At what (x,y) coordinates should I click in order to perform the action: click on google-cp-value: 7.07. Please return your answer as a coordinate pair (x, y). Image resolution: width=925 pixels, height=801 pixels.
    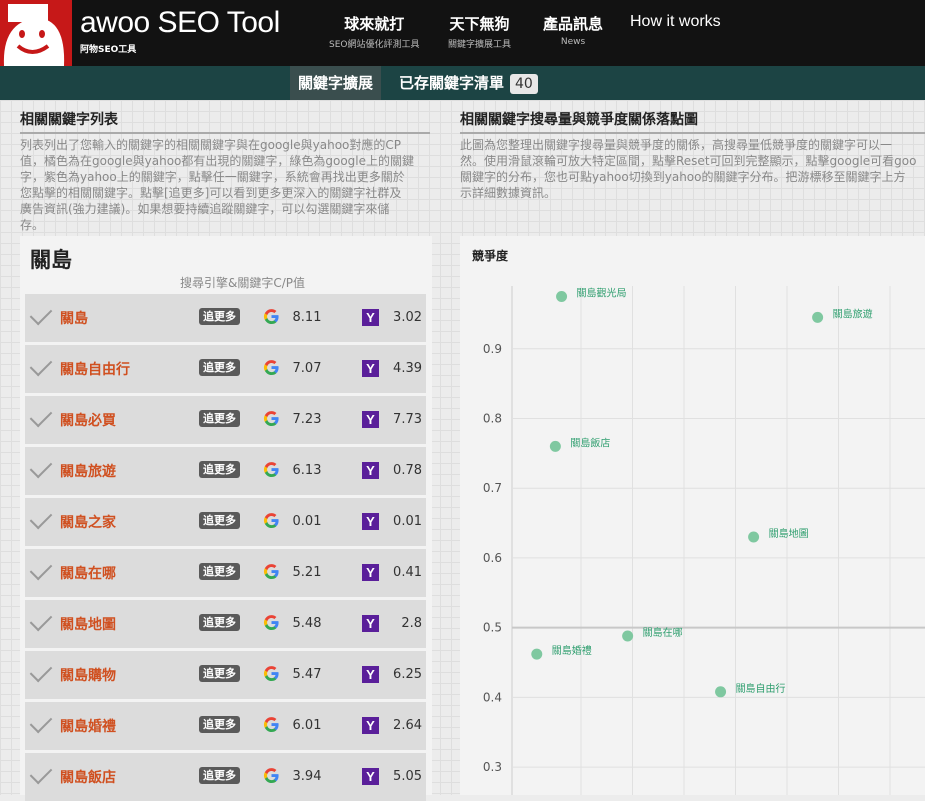
    Looking at the image, I should click on (307, 368).